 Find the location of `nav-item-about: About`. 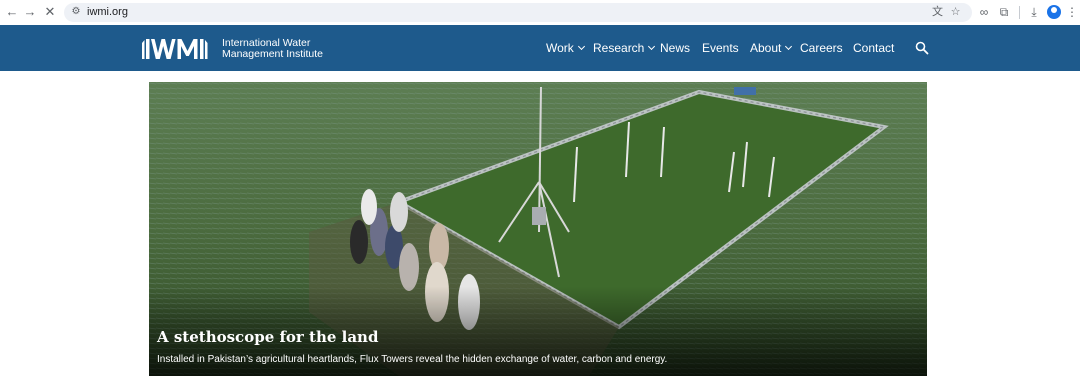

nav-item-about: About is located at coordinates (771, 48).